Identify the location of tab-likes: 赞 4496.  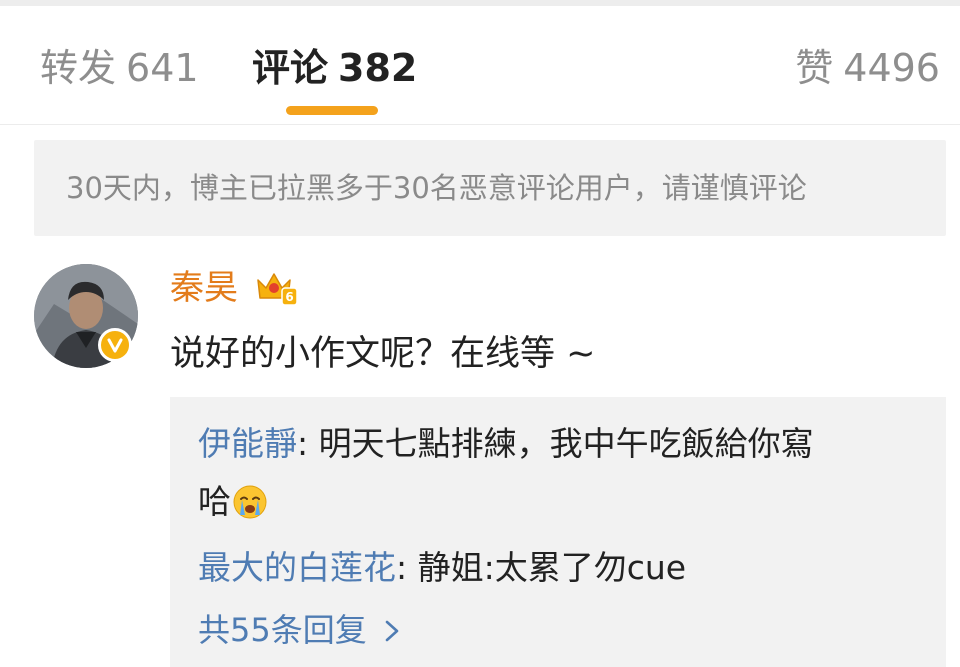
(867, 68).